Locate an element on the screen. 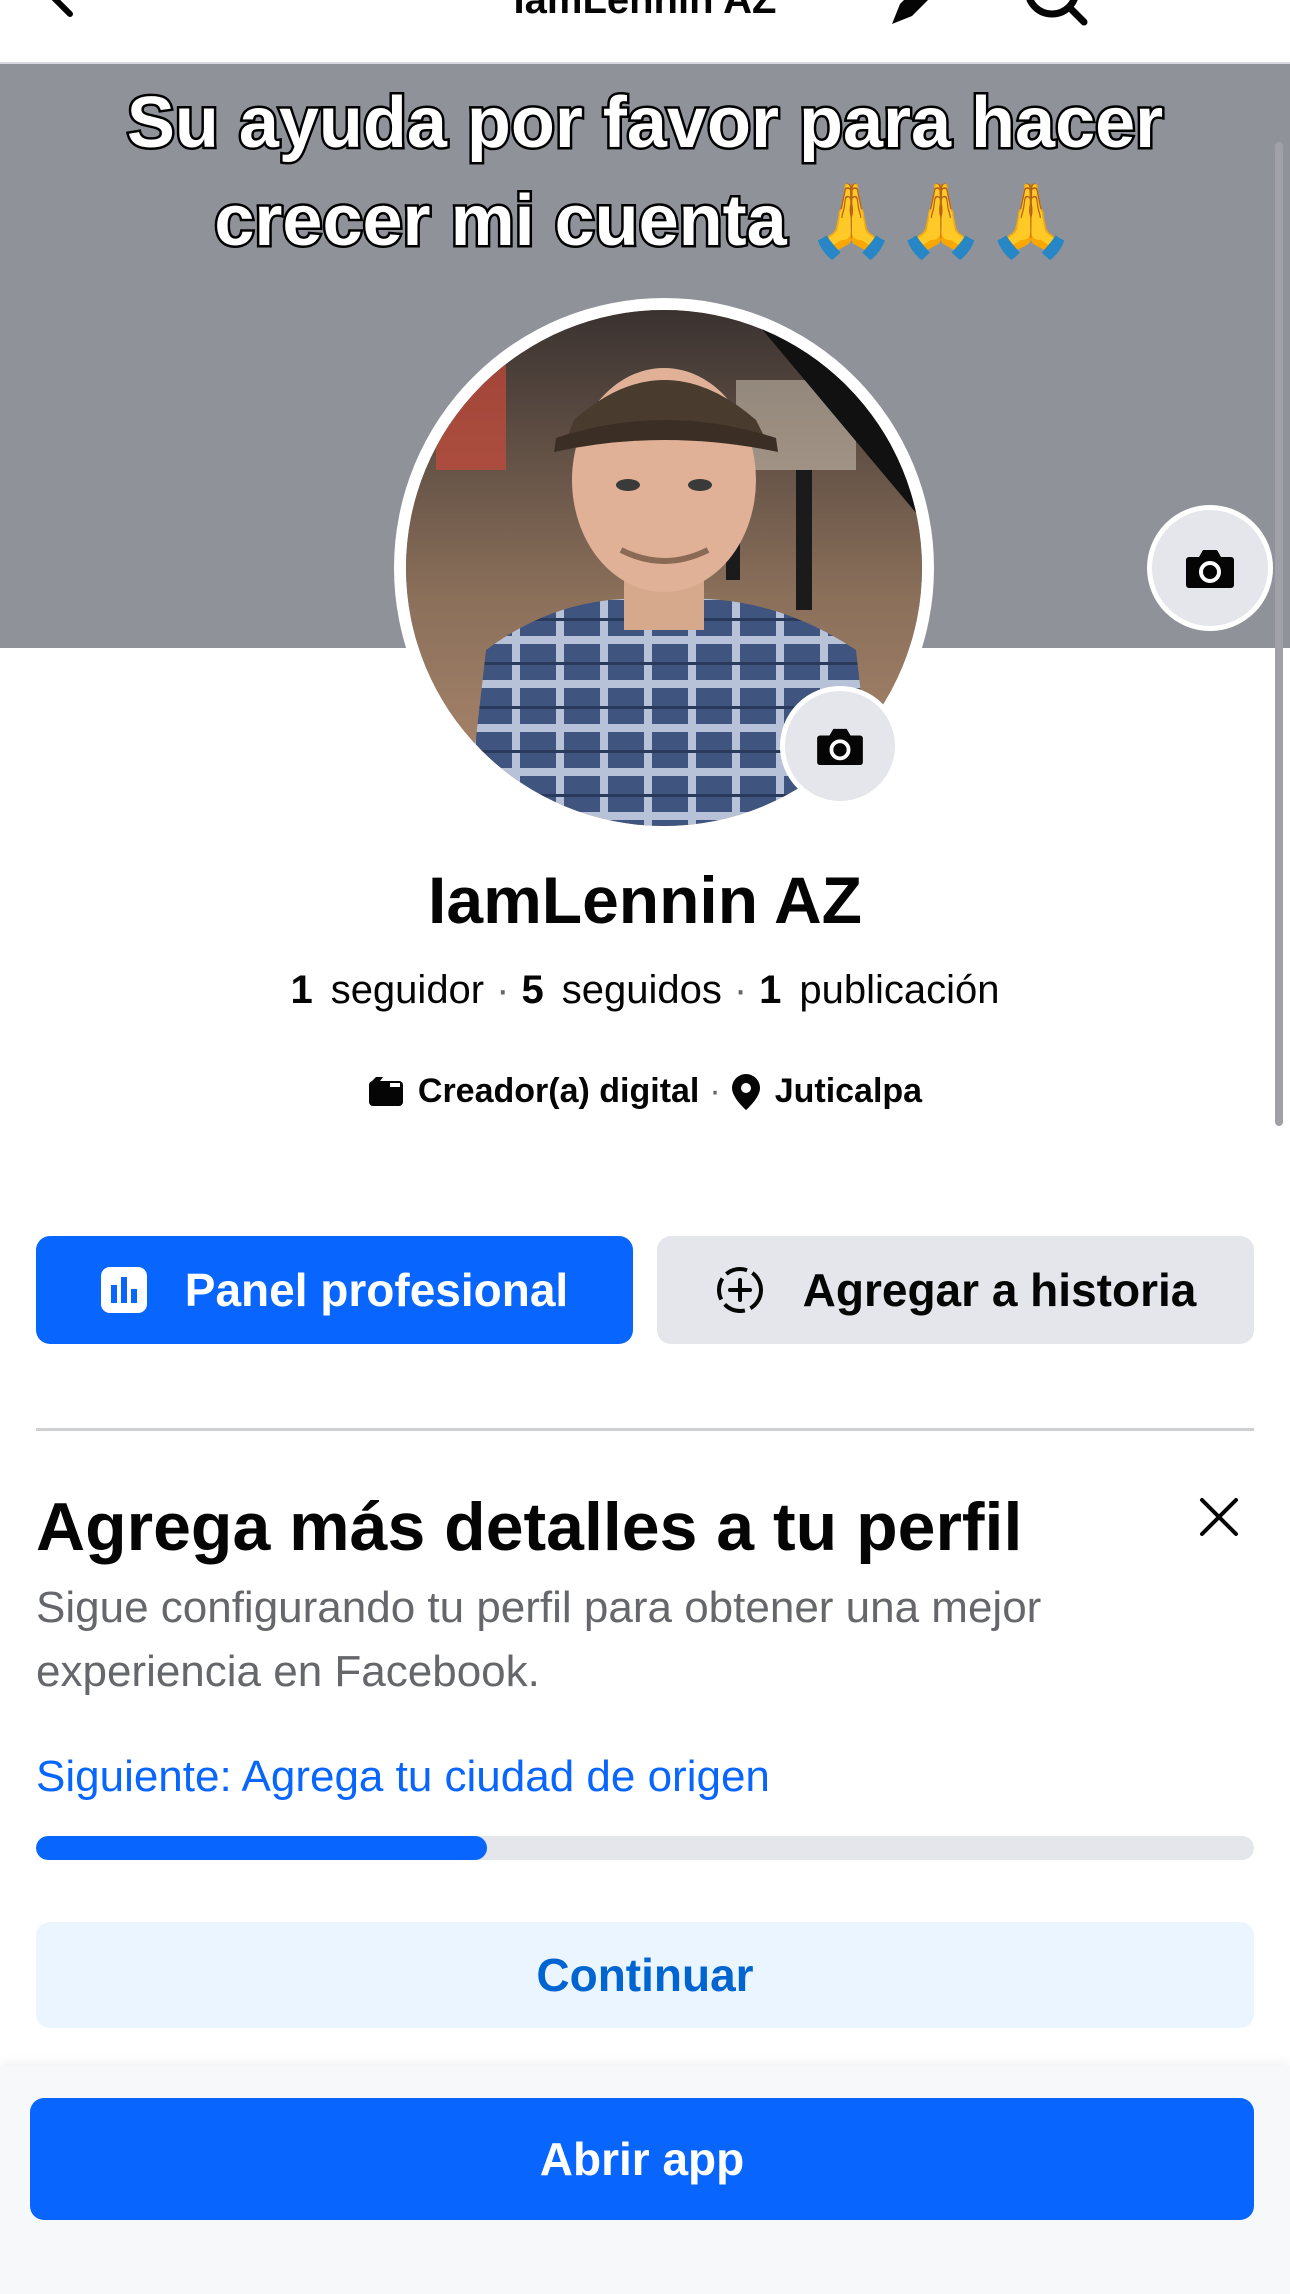  profile-category: Creador(a) digital is located at coordinates (558, 1091).